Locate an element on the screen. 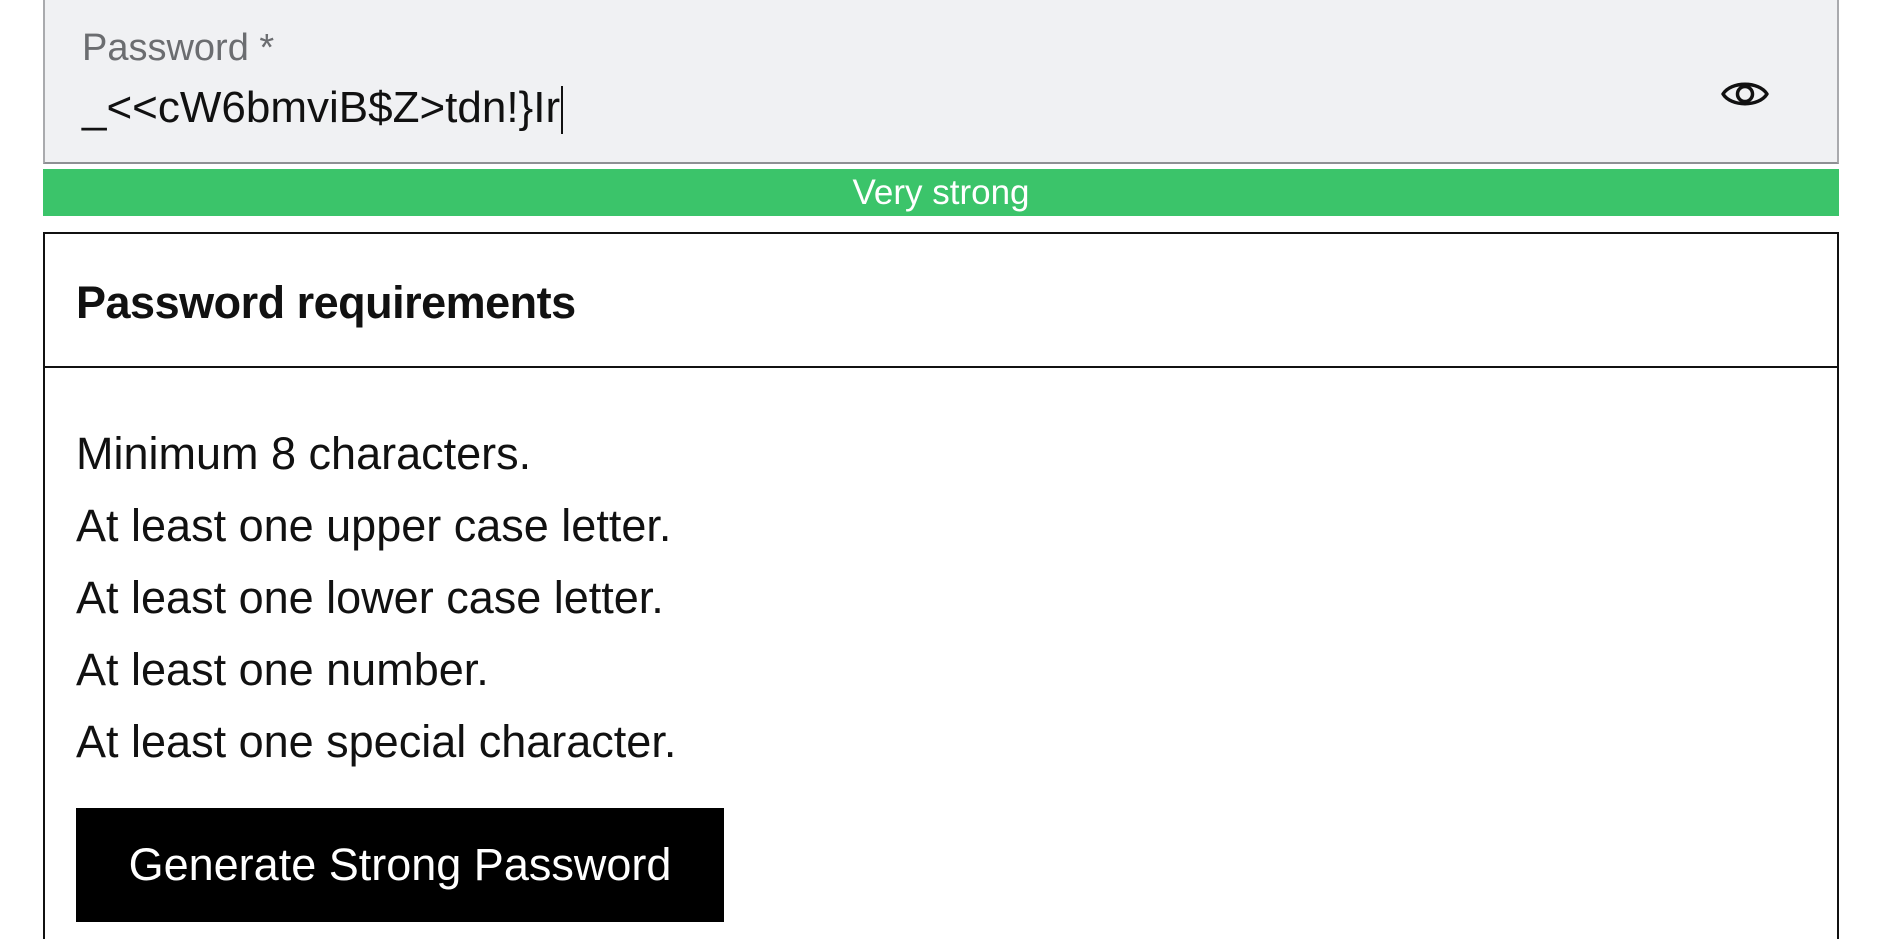 The width and height of the screenshot is (1884, 939). generate-strong-password-button: Generate Strong Password is located at coordinates (400, 865).